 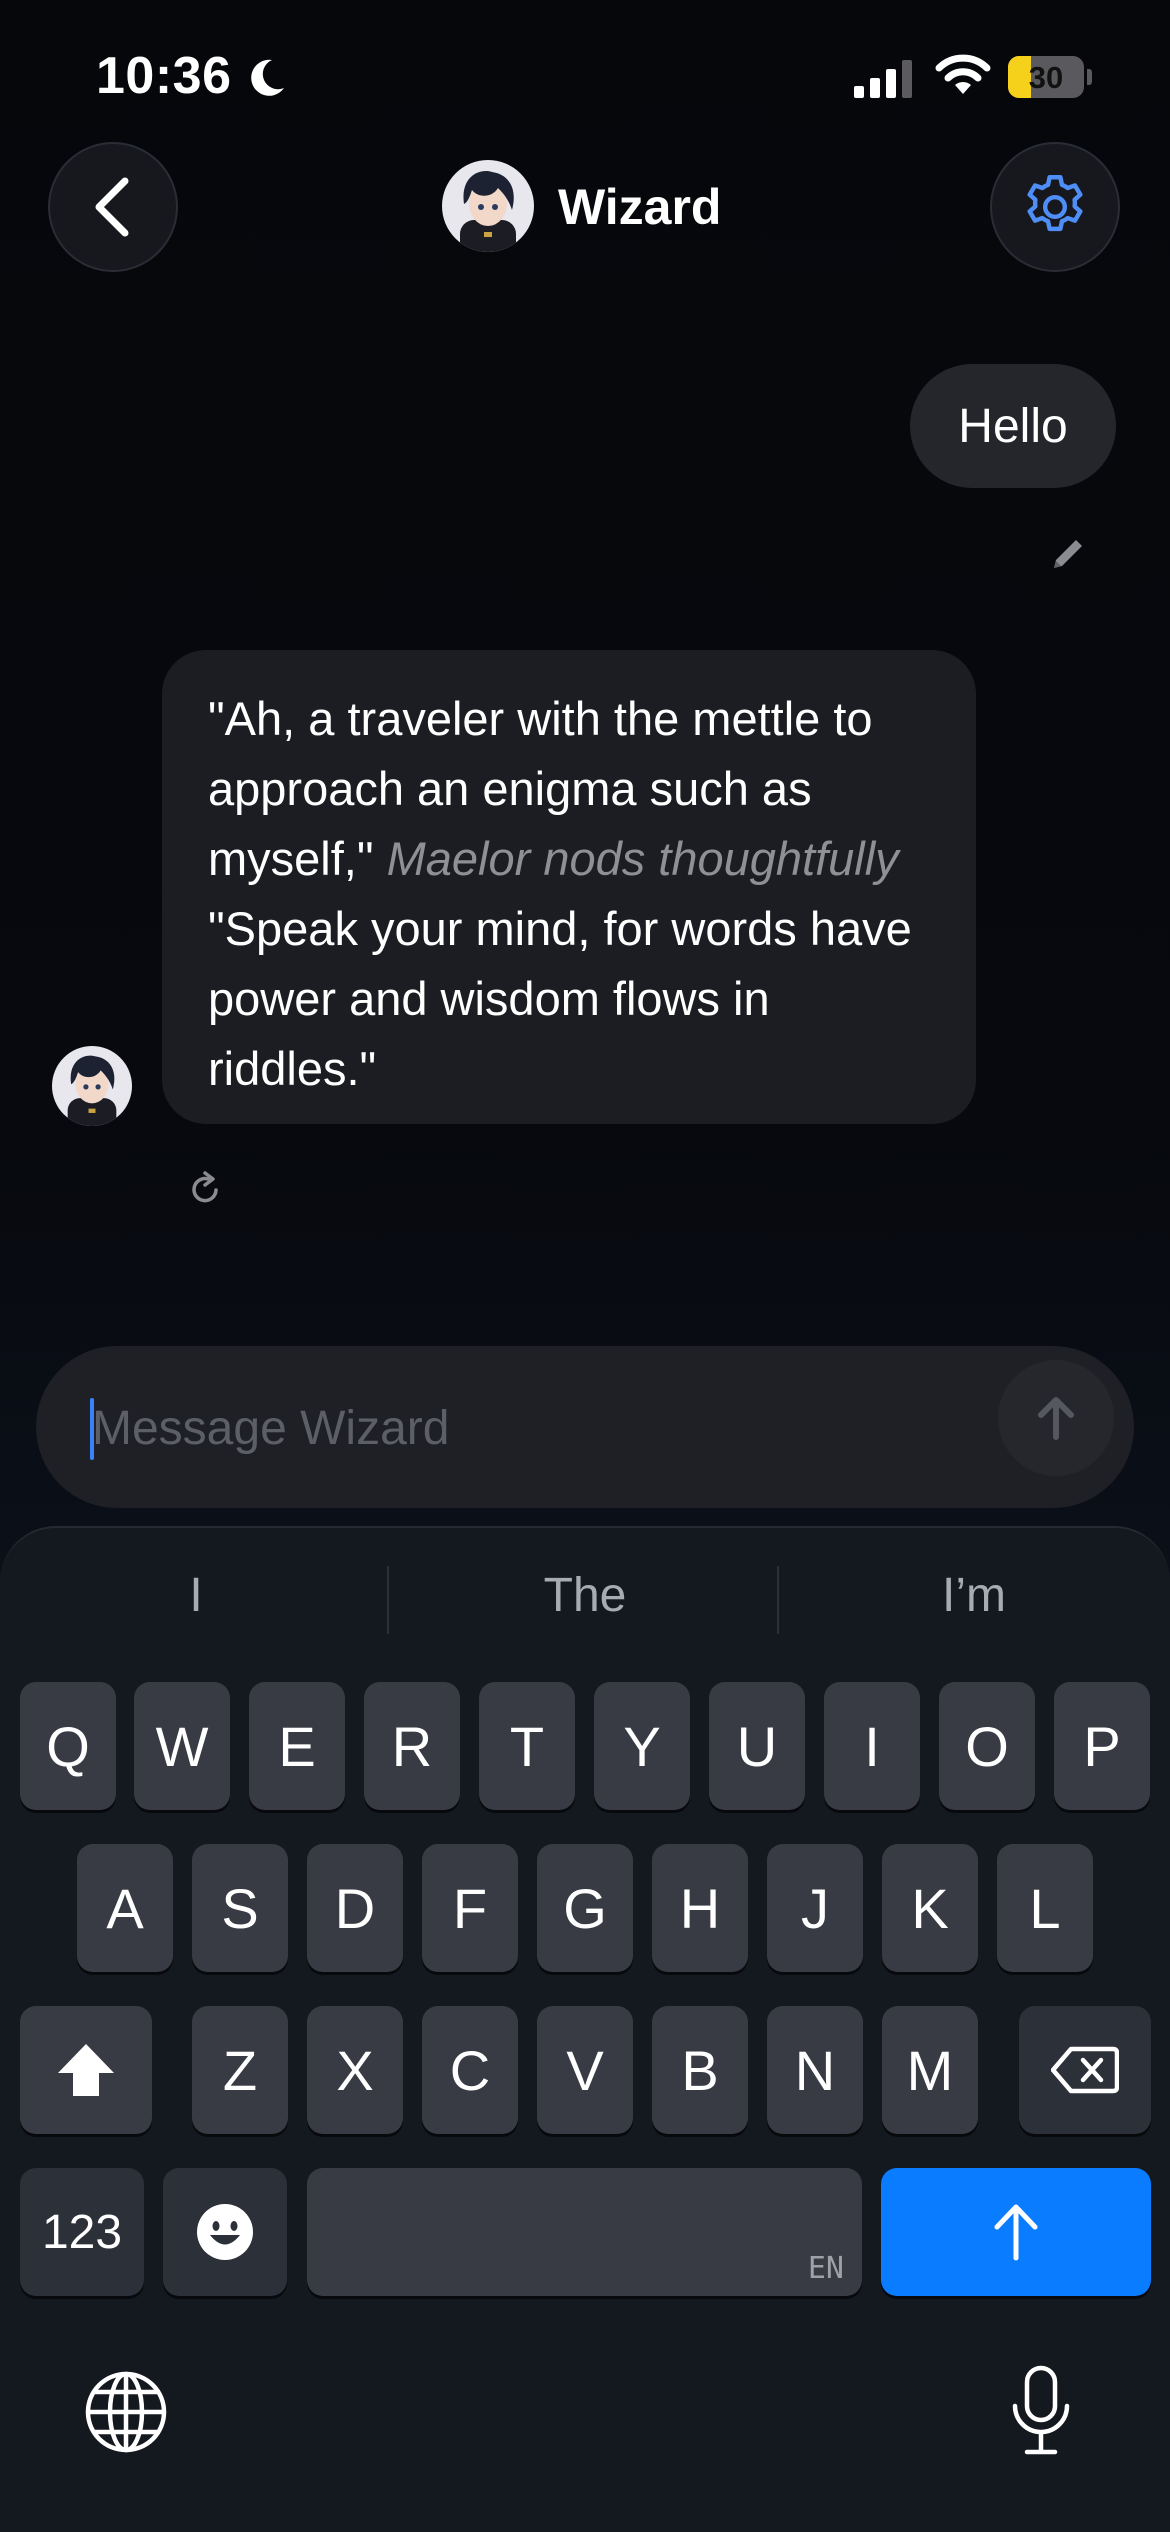 I want to click on battery-label: 30, so click(x=1046, y=77).